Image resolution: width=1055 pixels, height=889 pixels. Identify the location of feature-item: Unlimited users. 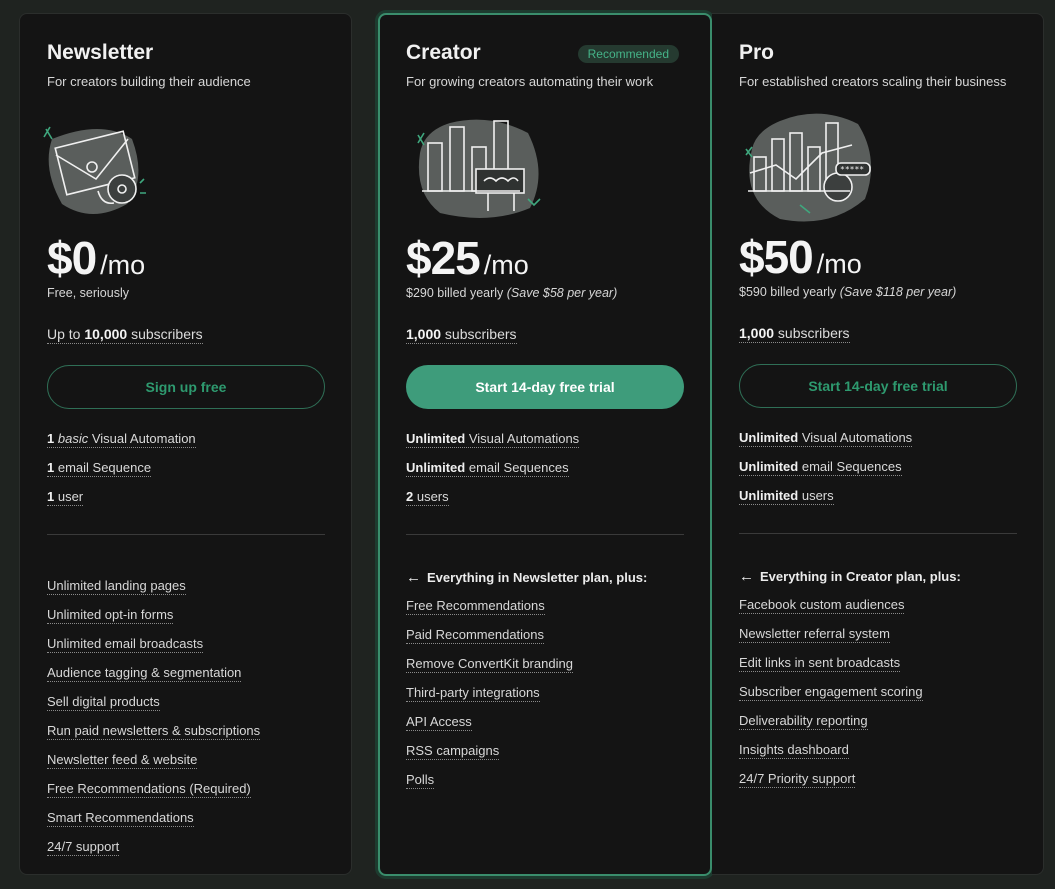
(825, 502).